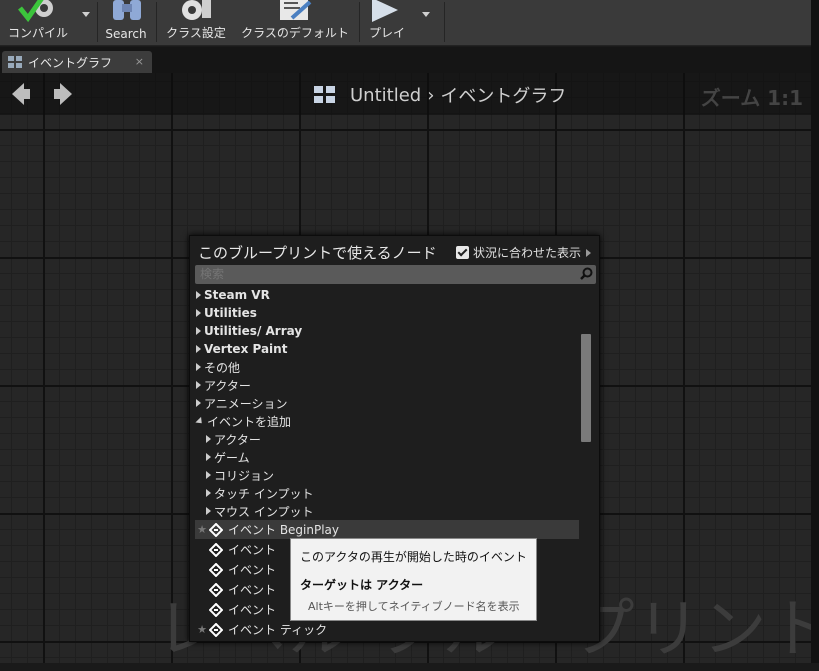 The height and width of the screenshot is (671, 819). Describe the element at coordinates (196, 10) in the screenshot. I see `gear-icon` at that location.